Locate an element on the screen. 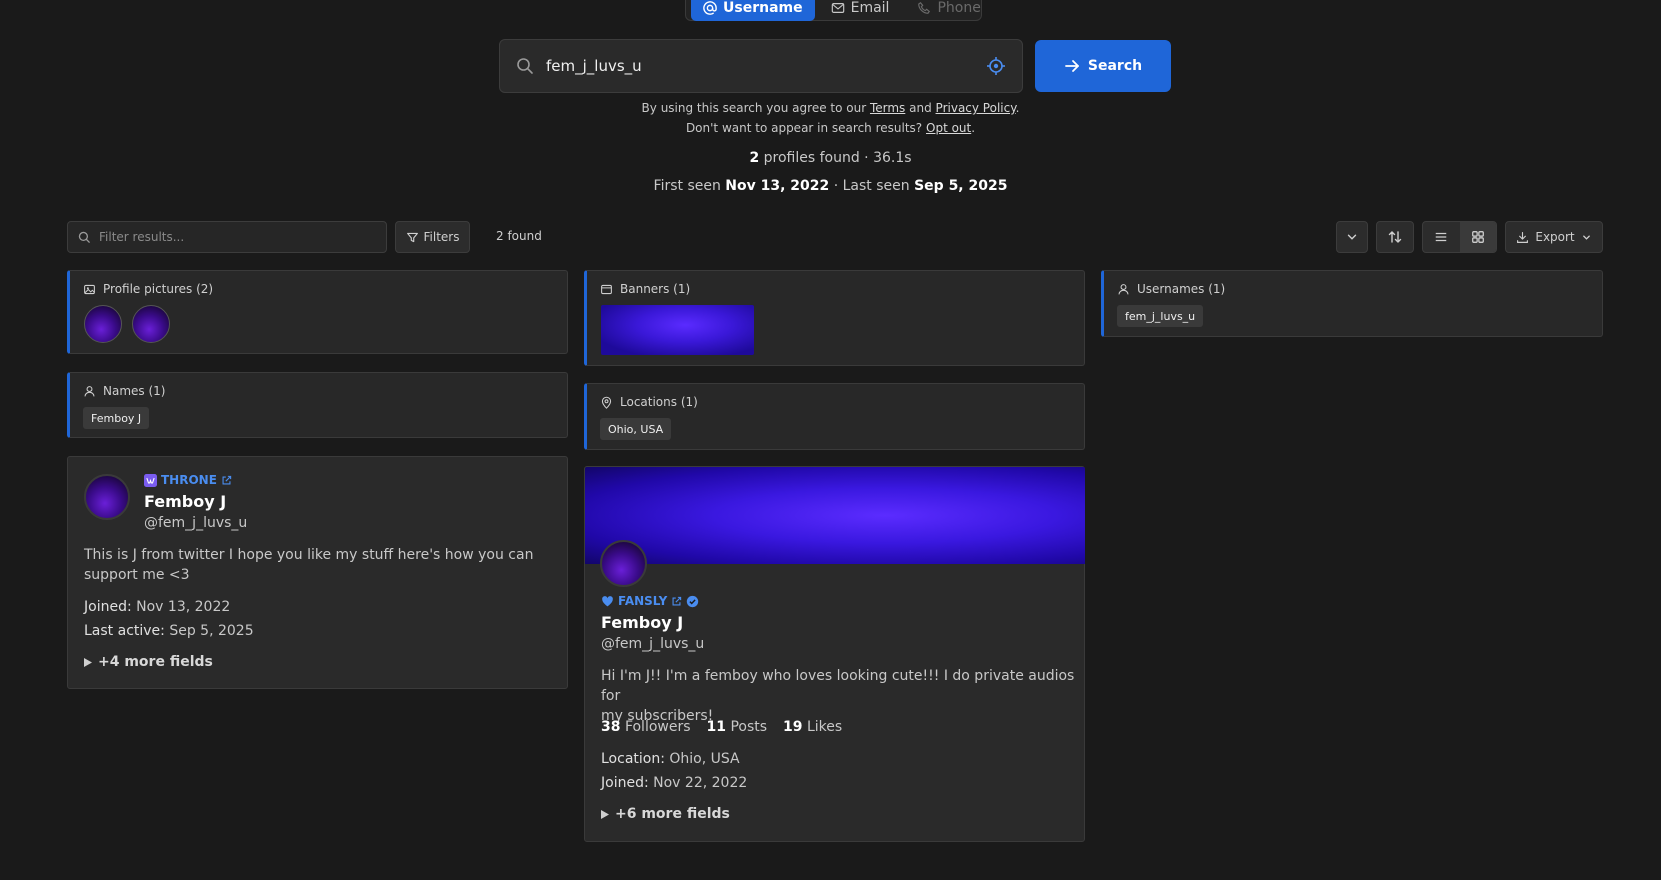 The width and height of the screenshot is (1661, 880). search-input is located at coordinates (766, 66).